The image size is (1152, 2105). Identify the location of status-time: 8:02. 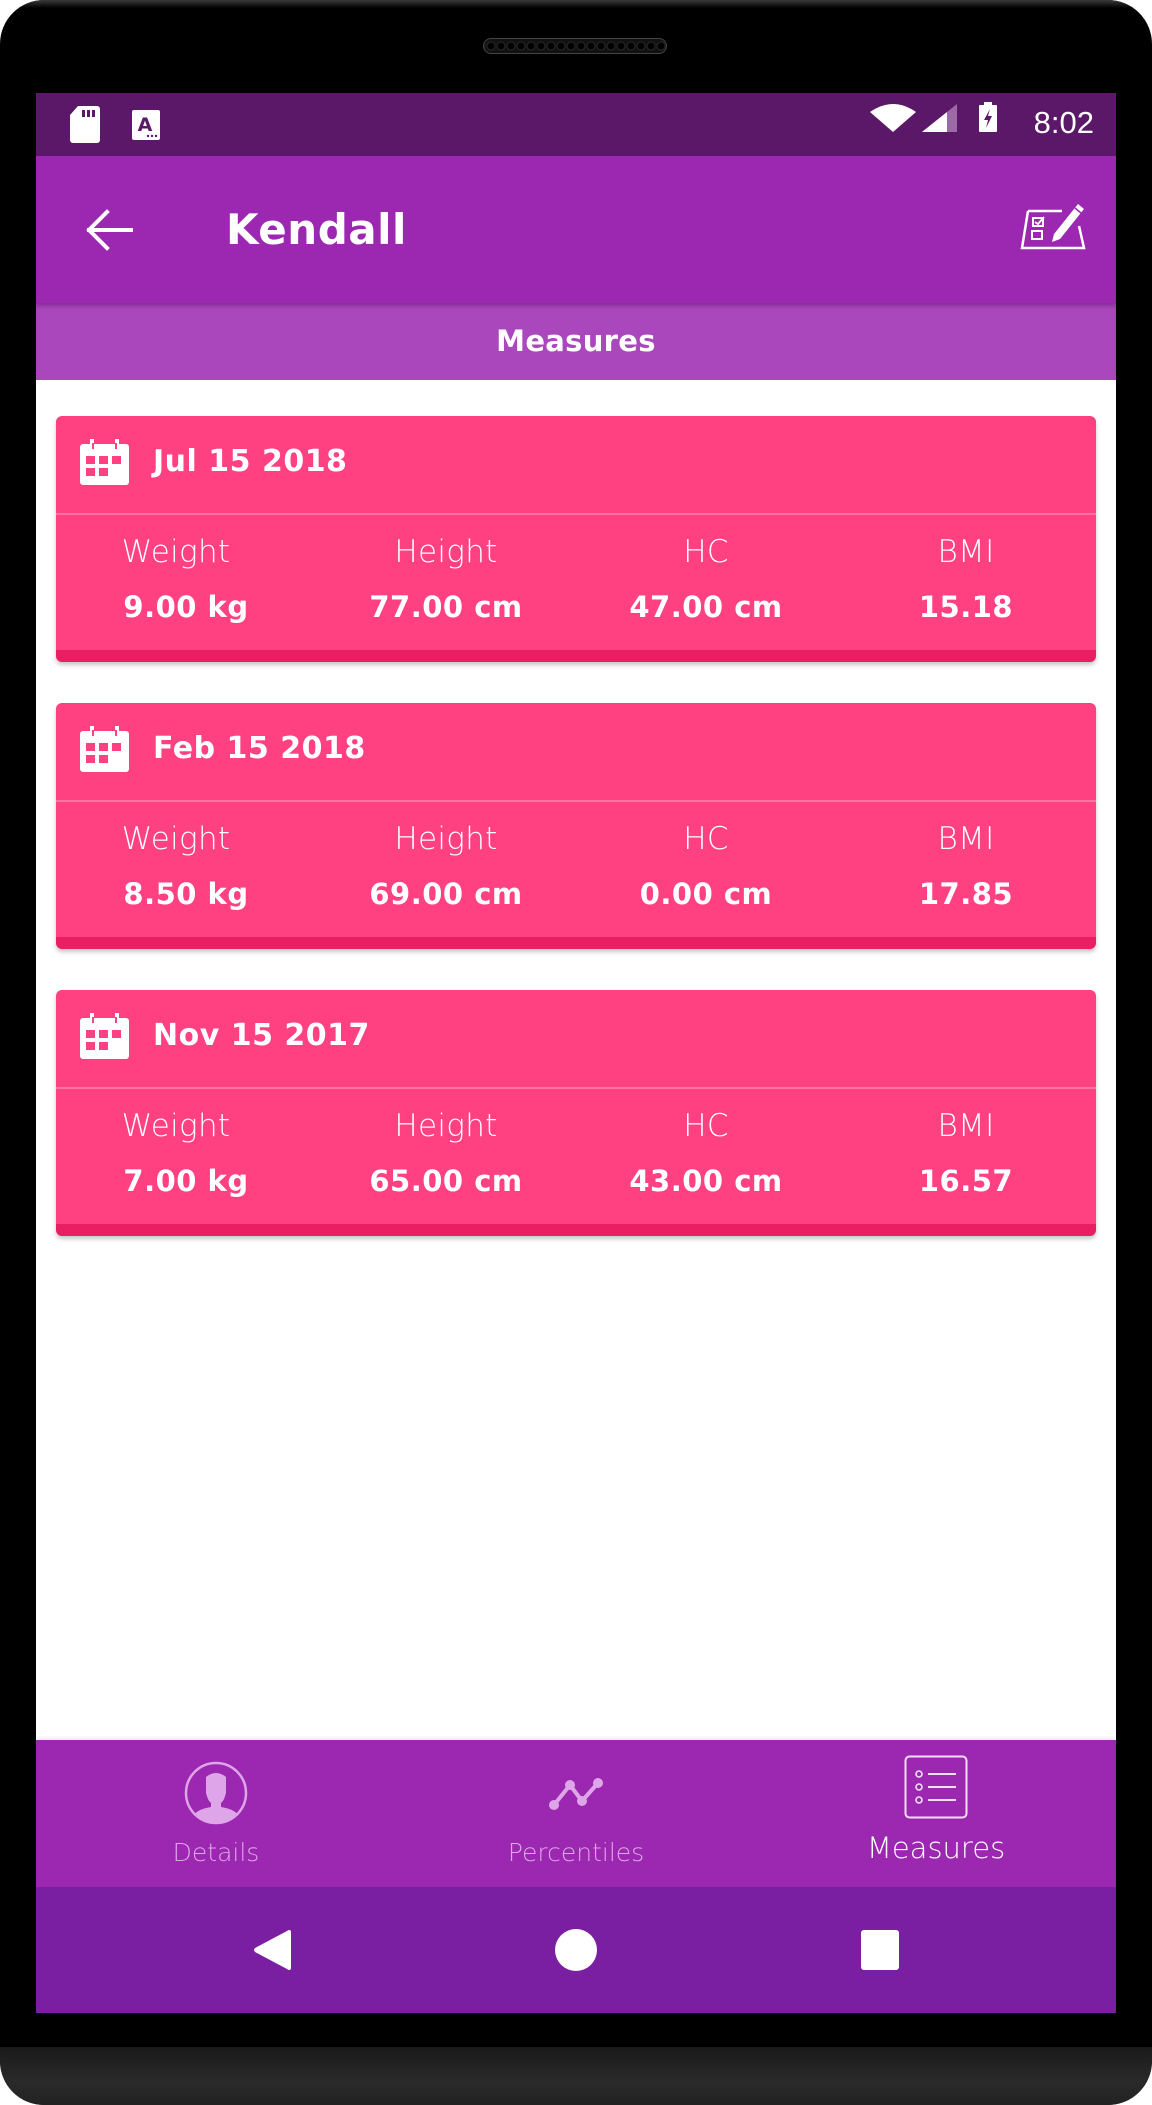
(1063, 122).